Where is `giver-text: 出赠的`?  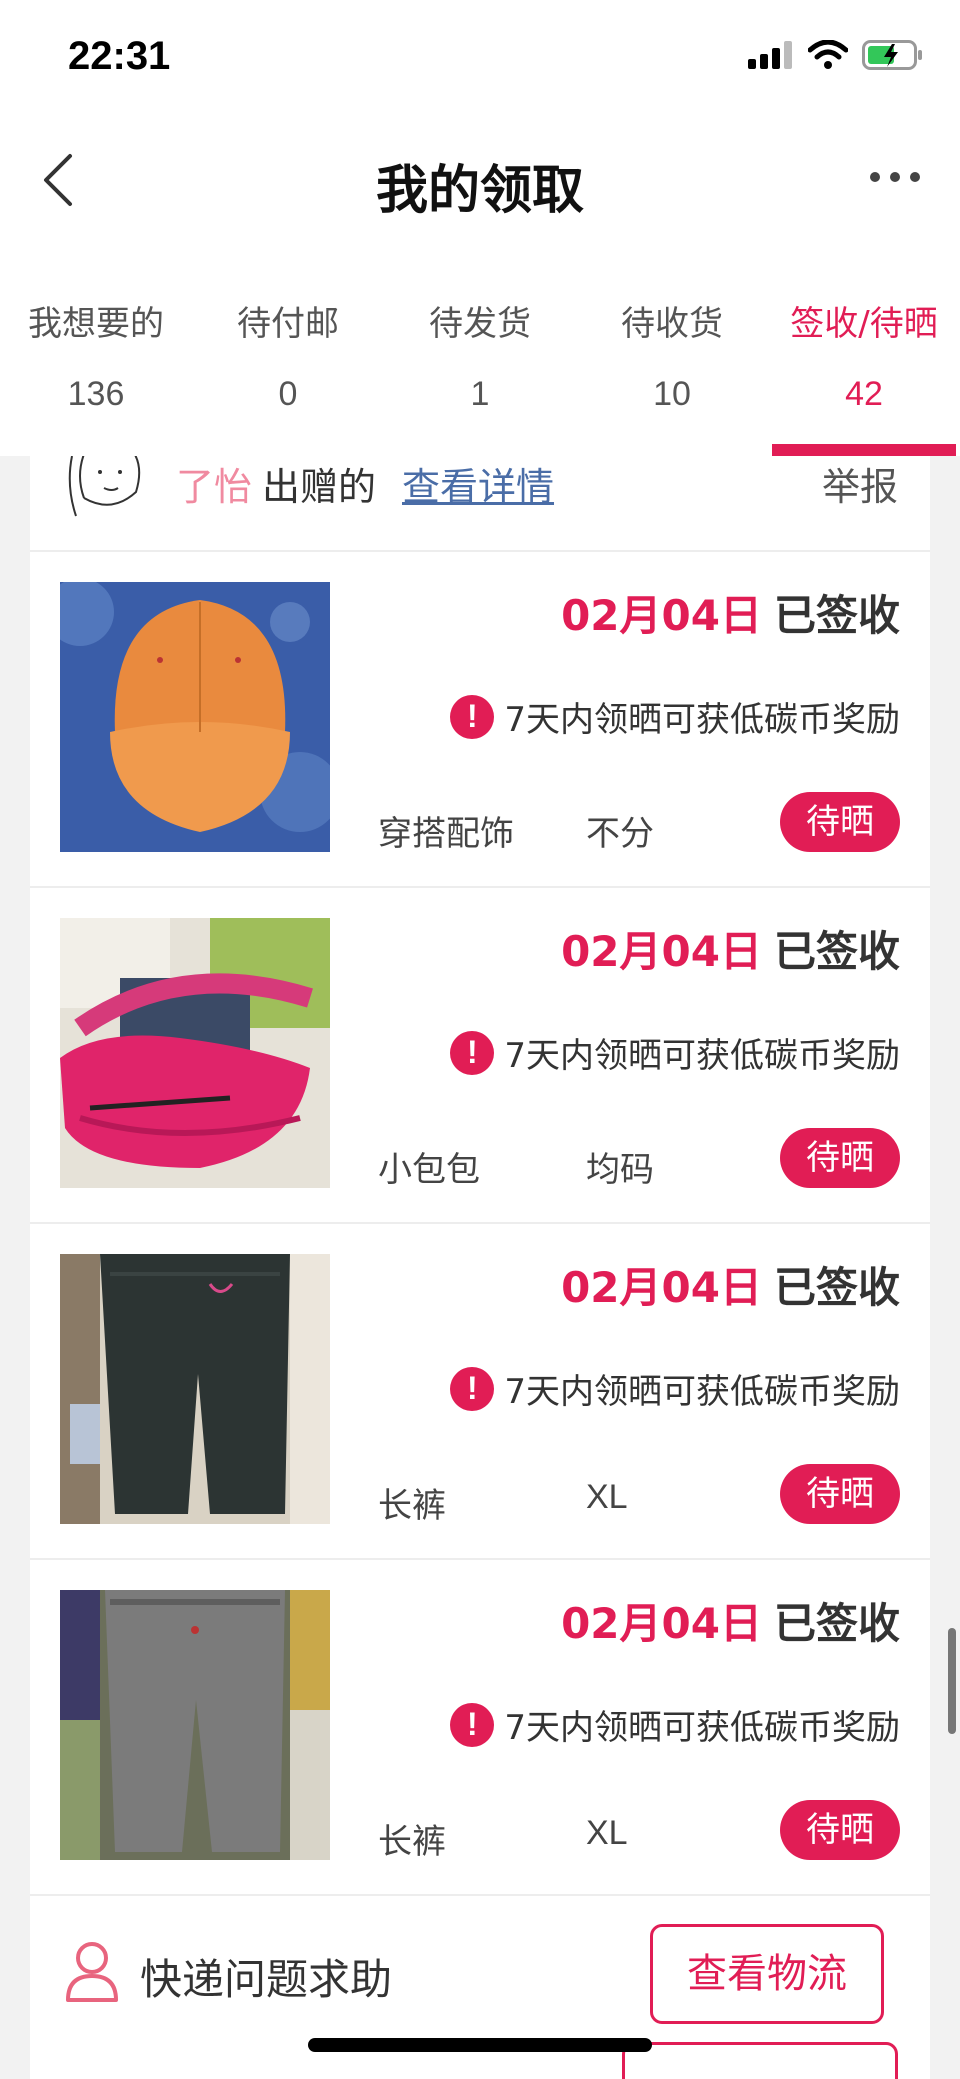
giver-text: 出赠的 is located at coordinates (319, 487).